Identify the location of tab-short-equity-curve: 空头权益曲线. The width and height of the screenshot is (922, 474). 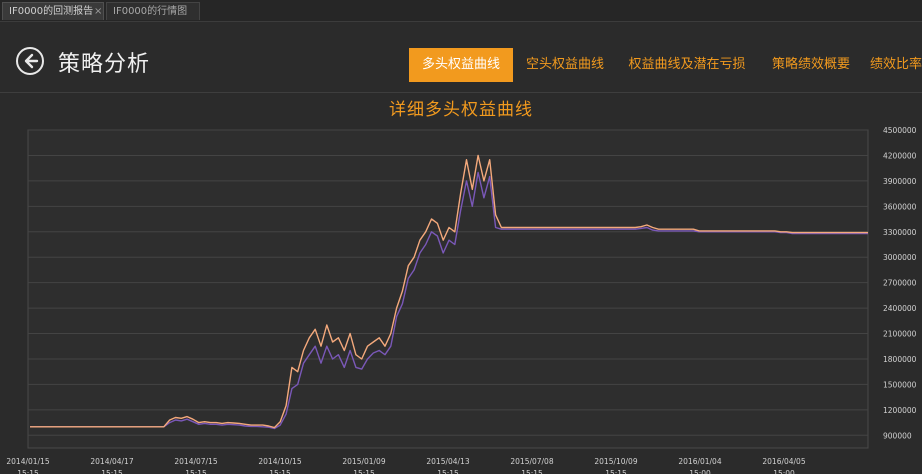
(565, 65).